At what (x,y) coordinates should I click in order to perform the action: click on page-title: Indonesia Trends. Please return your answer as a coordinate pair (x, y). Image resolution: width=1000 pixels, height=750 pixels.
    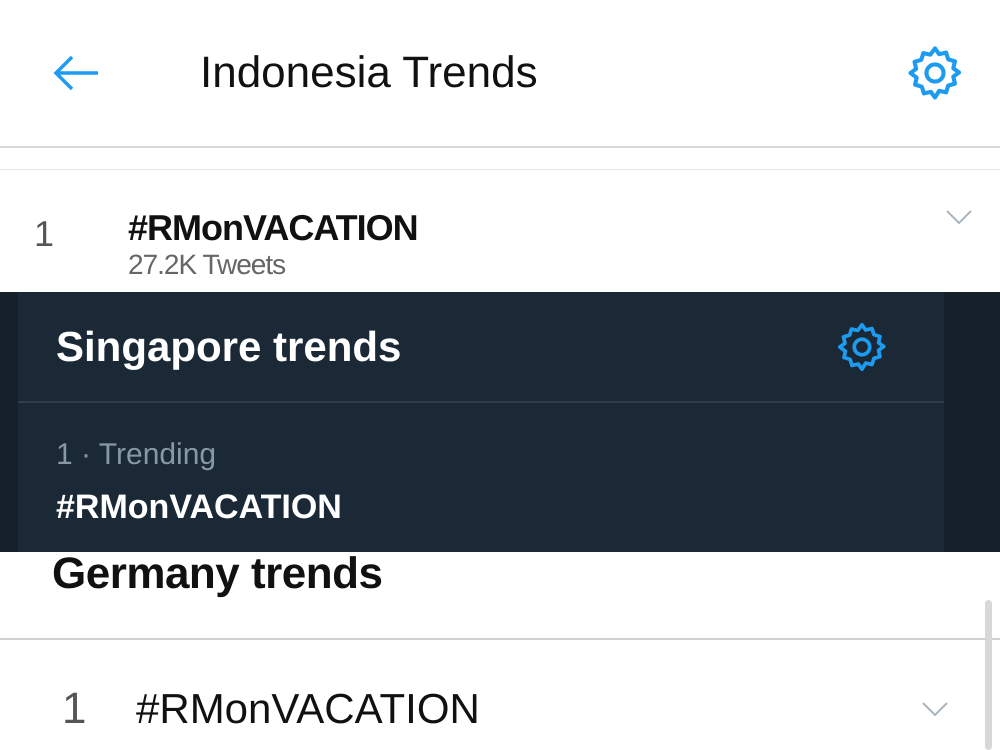
    Looking at the image, I should click on (369, 73).